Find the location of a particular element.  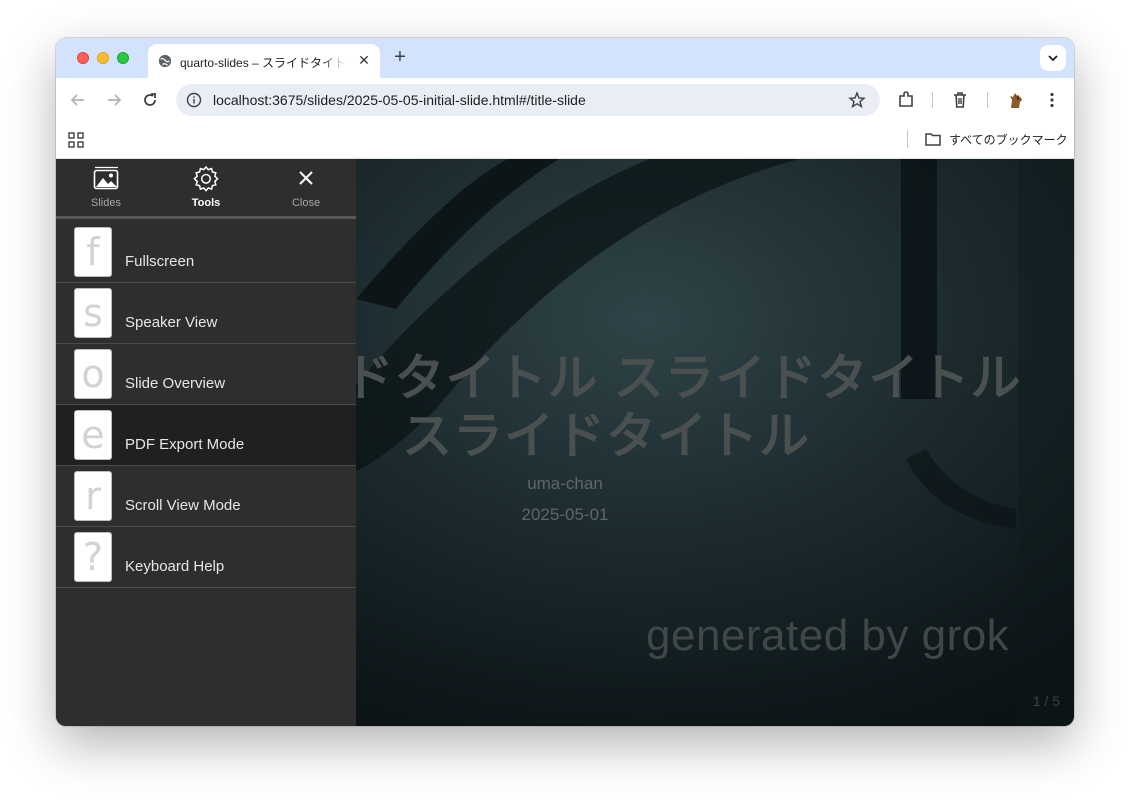

bookmark-star-icon is located at coordinates (857, 100).